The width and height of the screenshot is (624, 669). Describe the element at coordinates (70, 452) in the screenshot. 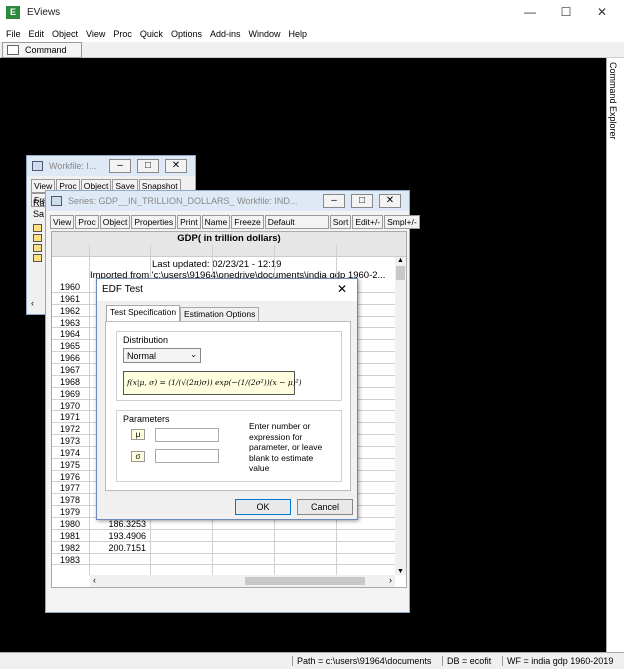

I see `row-year: 1974` at that location.